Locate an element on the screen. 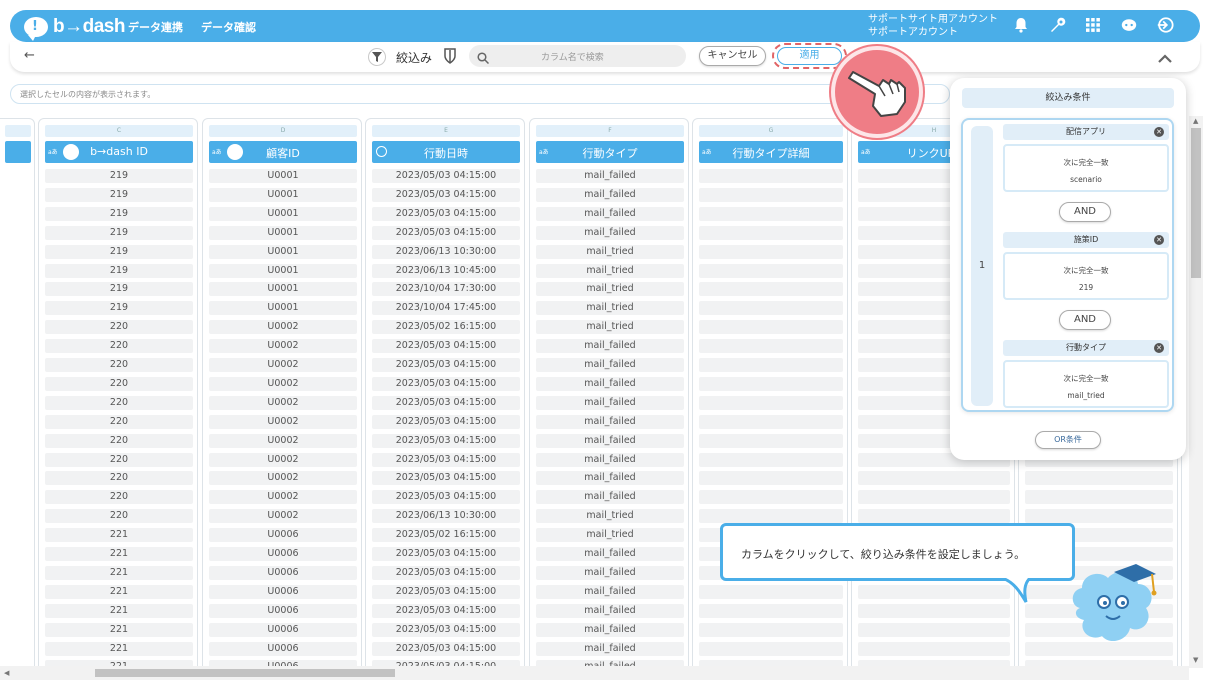  table-column: Gaあ 行動タイプ詳細 is located at coordinates (770, 392).